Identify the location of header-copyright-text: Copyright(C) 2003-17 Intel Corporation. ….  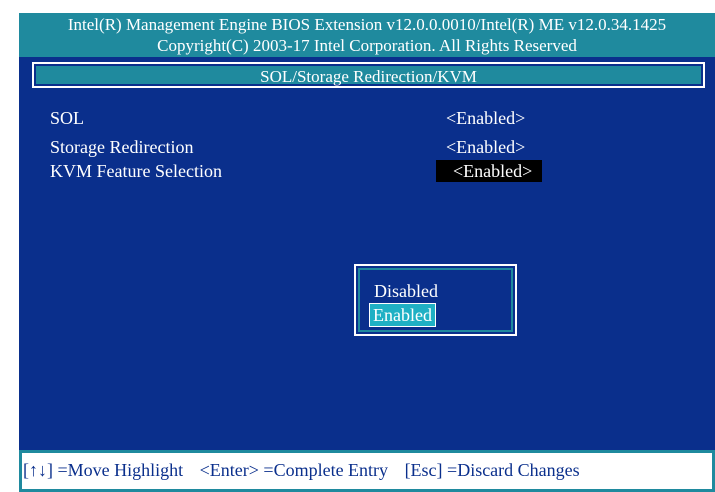
(367, 45).